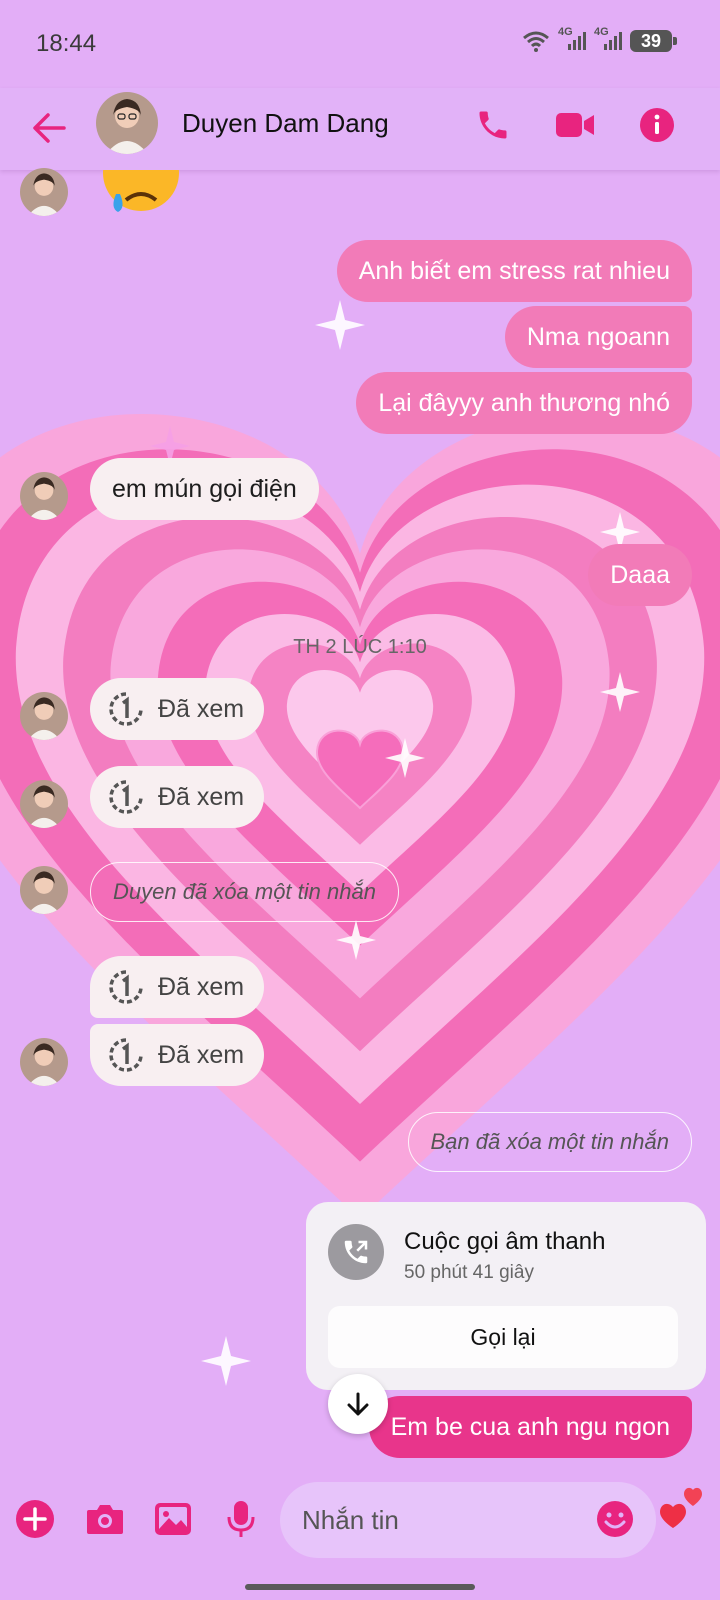 This screenshot has height=1600, width=720. Describe the element at coordinates (572, 39) in the screenshot. I see `signal-icon: 4G` at that location.